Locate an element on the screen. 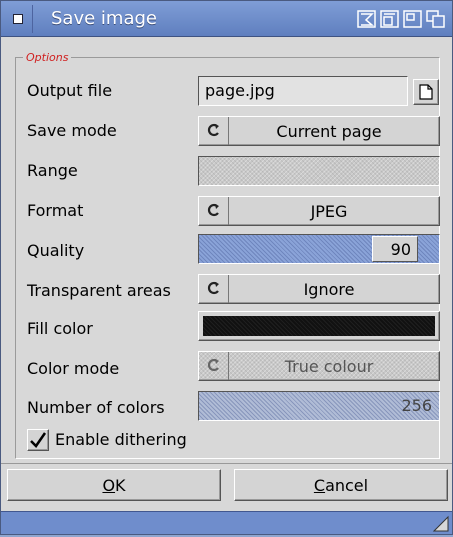 The height and width of the screenshot is (537, 453). enable-dithering-checkbox is located at coordinates (38, 440).